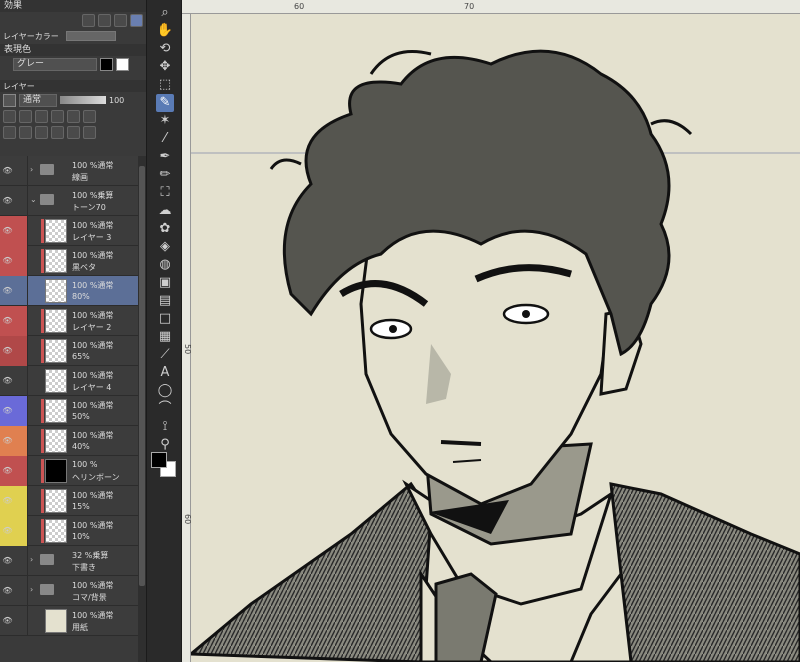 The width and height of the screenshot is (800, 662). Describe the element at coordinates (165, 319) in the screenshot. I see `shape-icon: □` at that location.